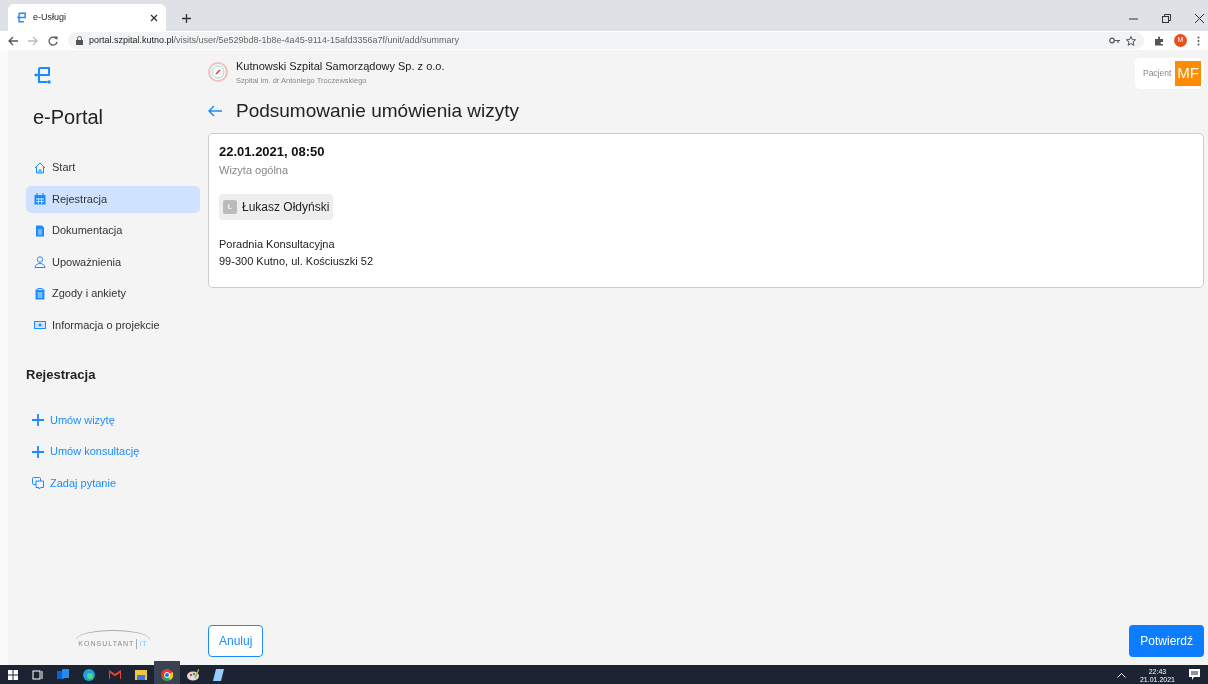  Describe the element at coordinates (113, 167) in the screenshot. I see `nav-item: Start` at that location.